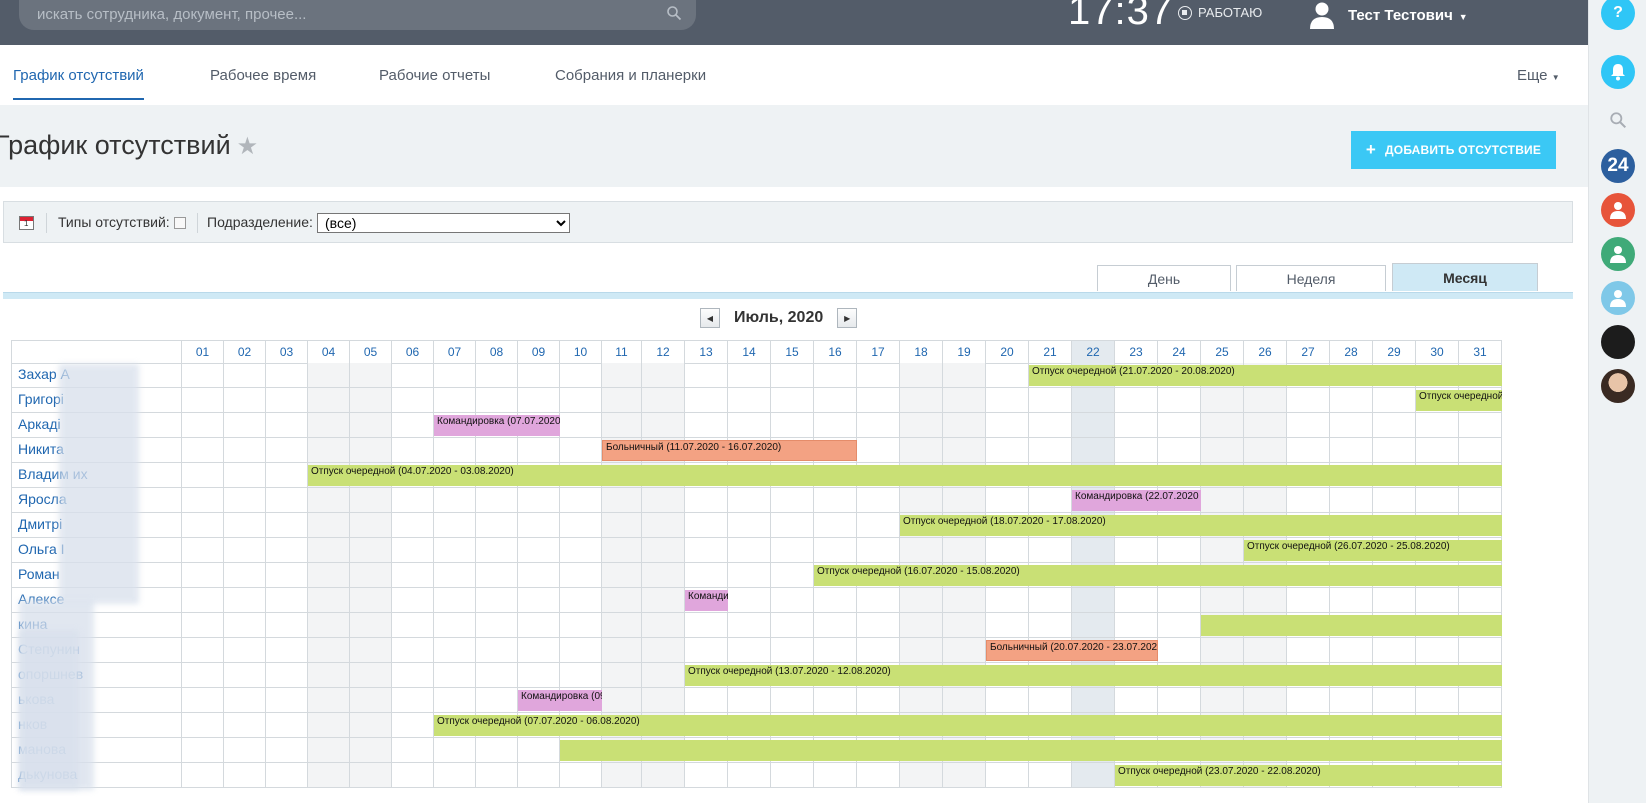 The image size is (1646, 803). Describe the element at coordinates (1136, 500) in the screenshot. I see `absence-bar-trip: Командировка (22.07.2020 -` at that location.